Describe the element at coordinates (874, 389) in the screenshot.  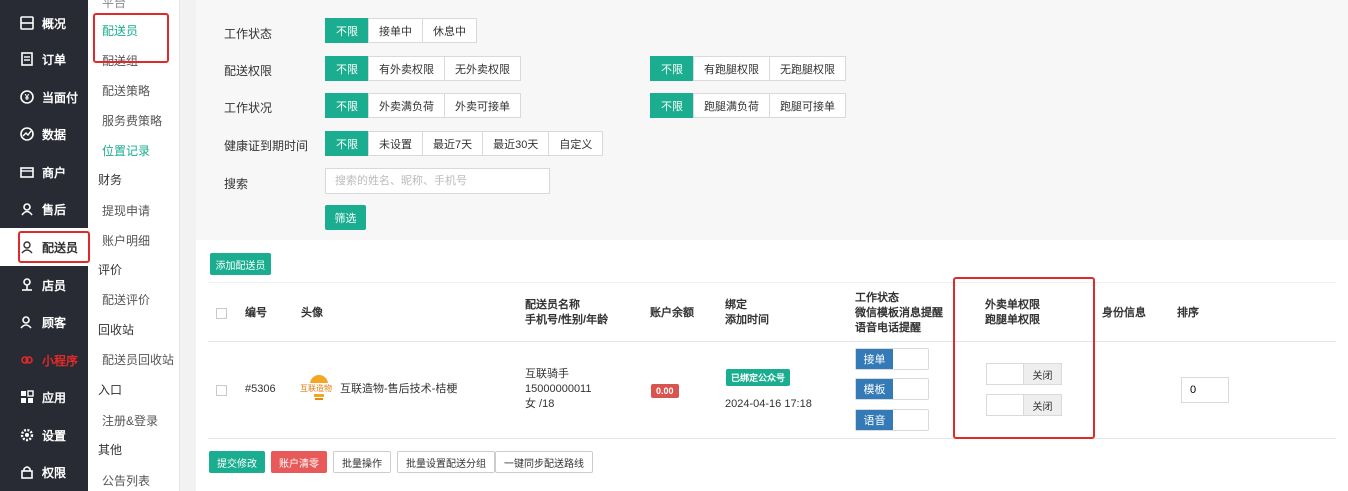
I see `toggle-template-msg-label: 模板` at that location.